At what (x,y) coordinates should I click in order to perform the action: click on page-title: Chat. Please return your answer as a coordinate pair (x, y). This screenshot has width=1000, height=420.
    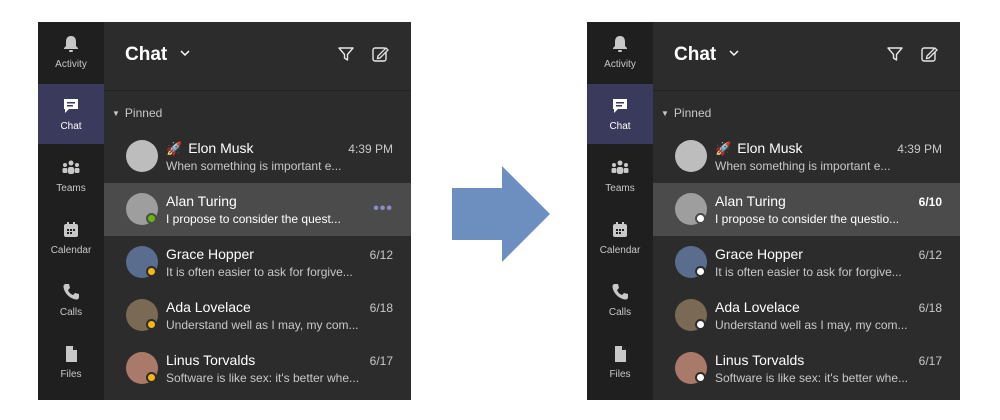
    Looking at the image, I should click on (695, 54).